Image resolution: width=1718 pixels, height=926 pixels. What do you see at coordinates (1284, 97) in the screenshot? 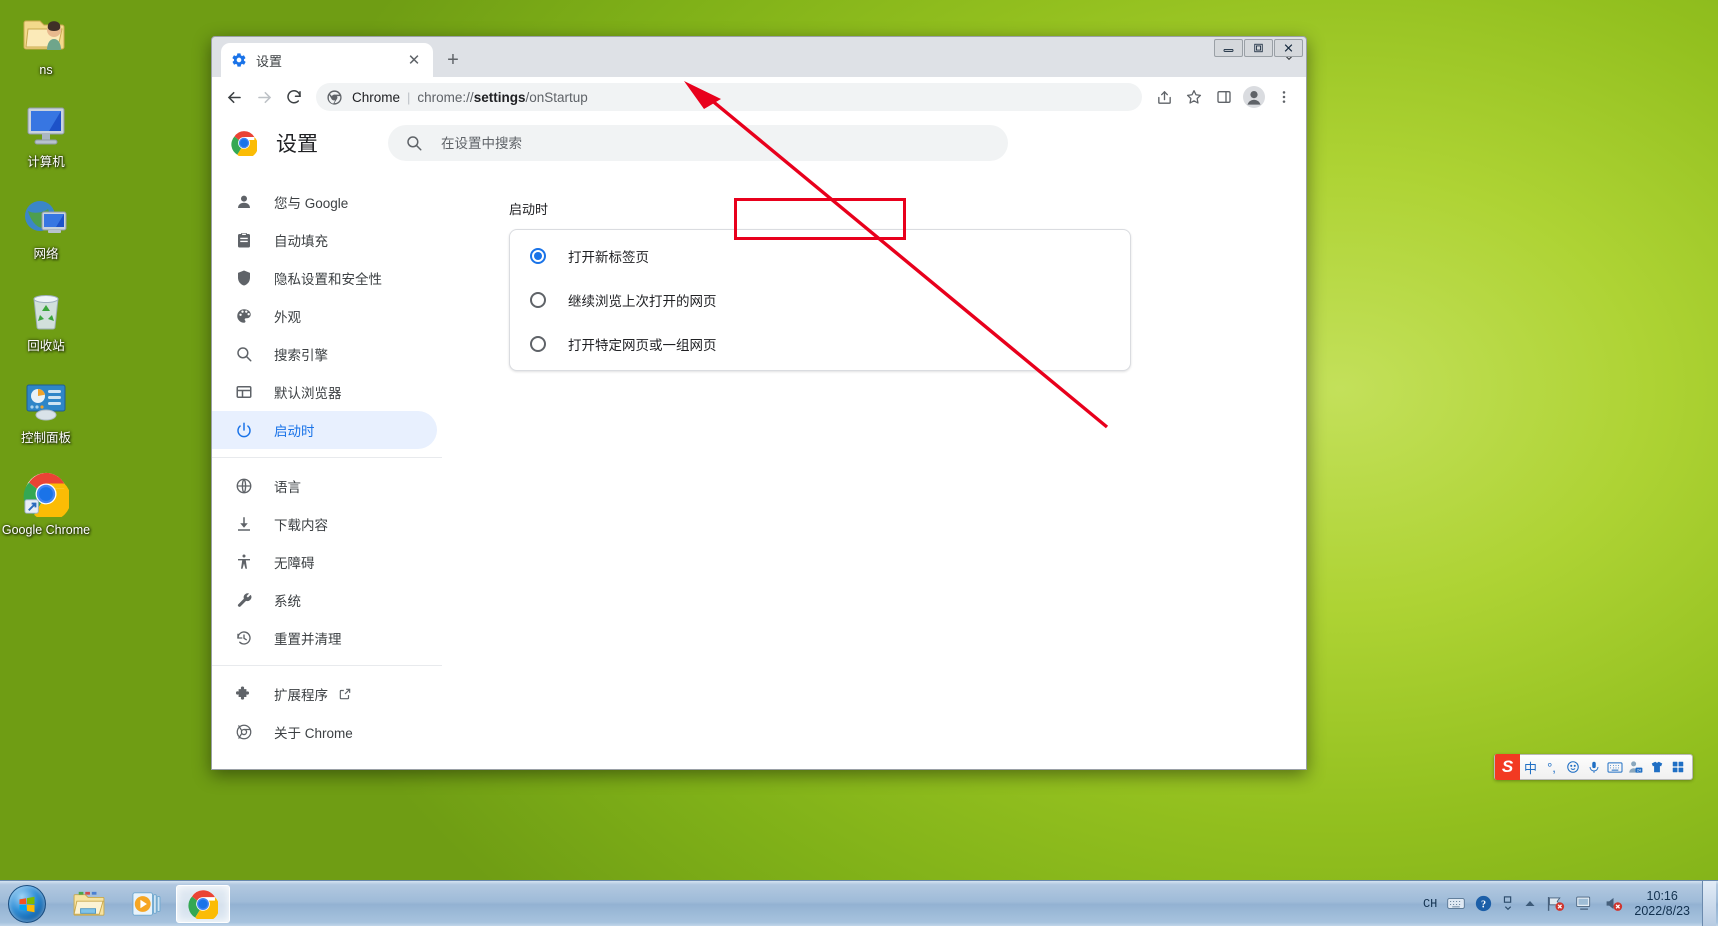
I see `more-menu-icon` at bounding box center [1284, 97].